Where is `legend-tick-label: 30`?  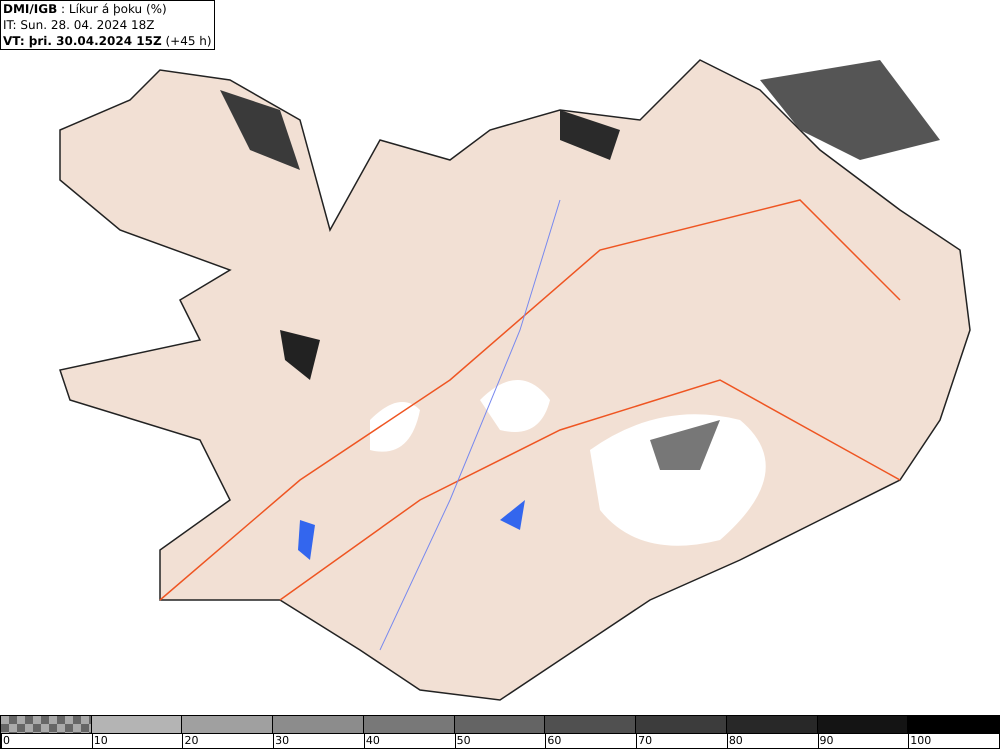
legend-tick-label: 30 is located at coordinates (281, 741).